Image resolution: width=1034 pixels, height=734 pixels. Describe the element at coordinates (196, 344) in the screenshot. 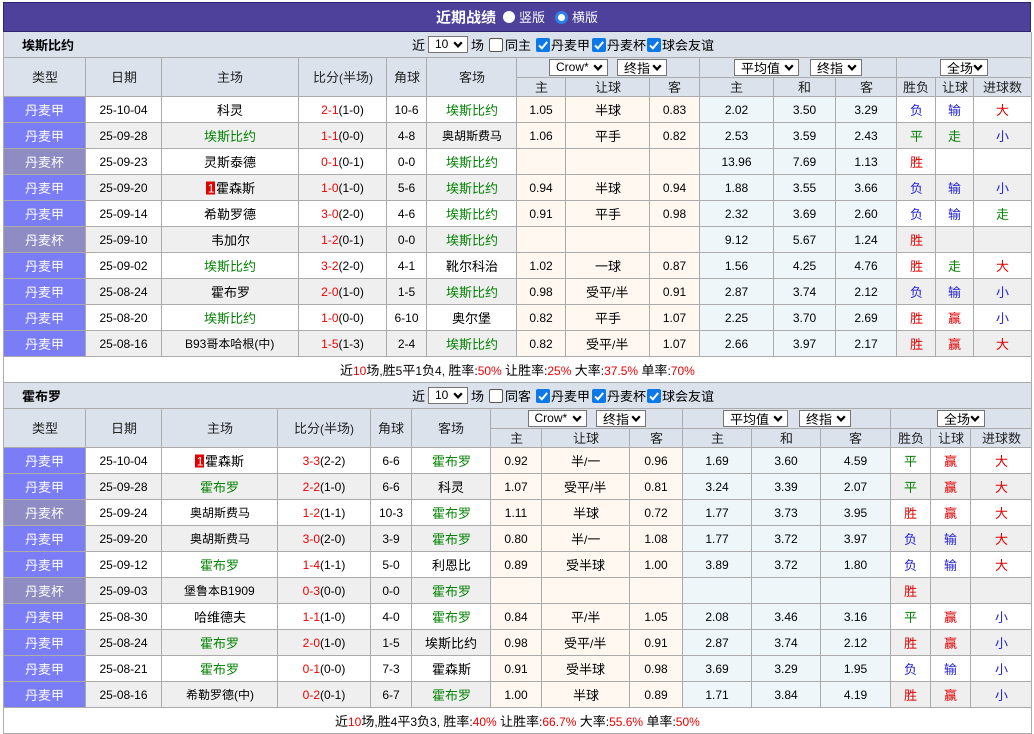

I see `svg-text: B93` at that location.